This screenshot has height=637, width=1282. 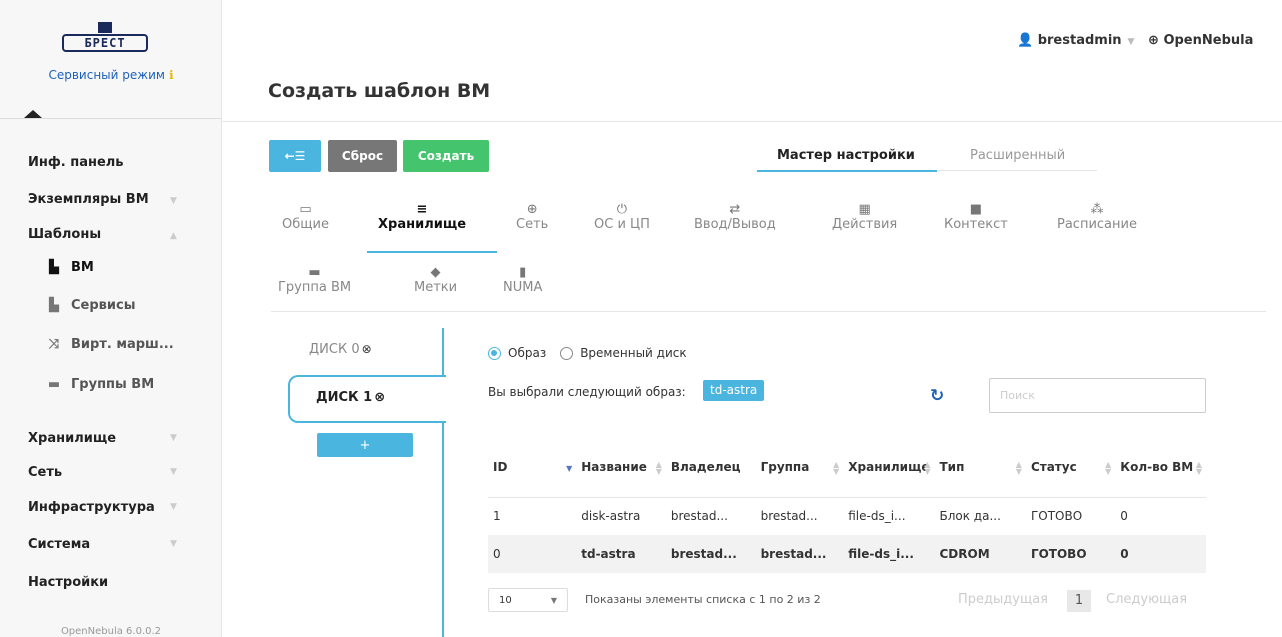 What do you see at coordinates (68, 582) in the screenshot?
I see `sidebar-item-settings: Настройки` at bounding box center [68, 582].